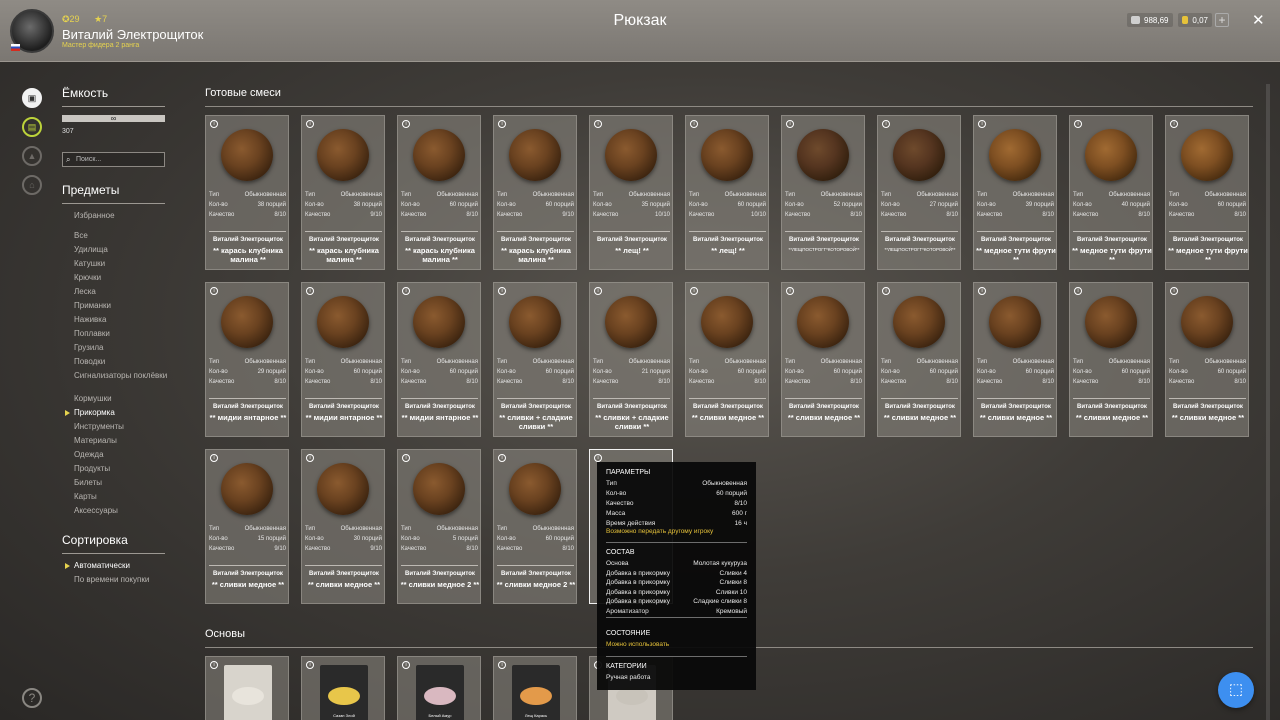  Describe the element at coordinates (111, 582) in the screenshot. I see `sort-option: По времени покупки` at that location.